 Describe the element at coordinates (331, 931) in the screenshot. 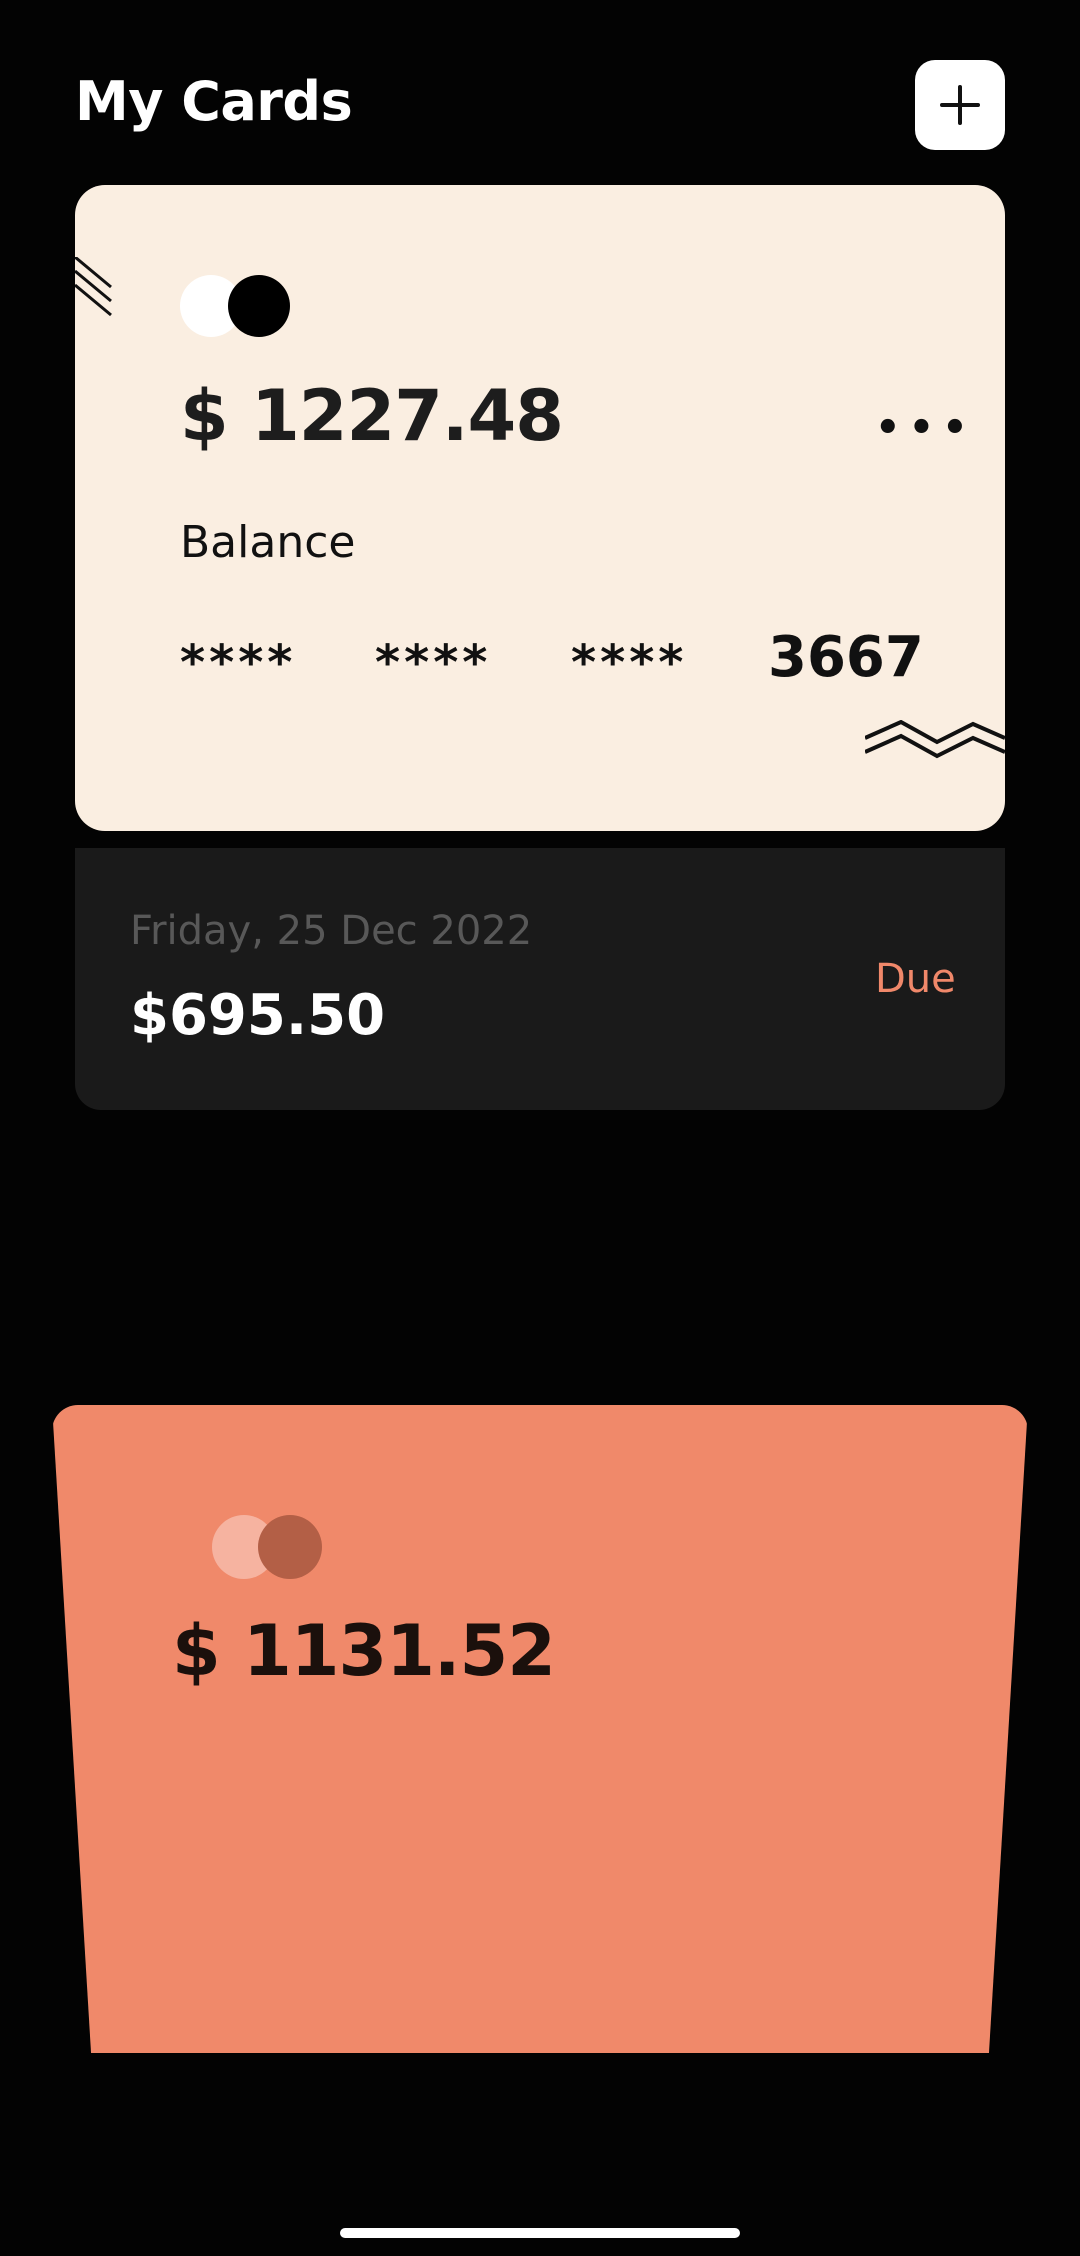

I see `due-date: Friday, 25 Dec 2022` at that location.